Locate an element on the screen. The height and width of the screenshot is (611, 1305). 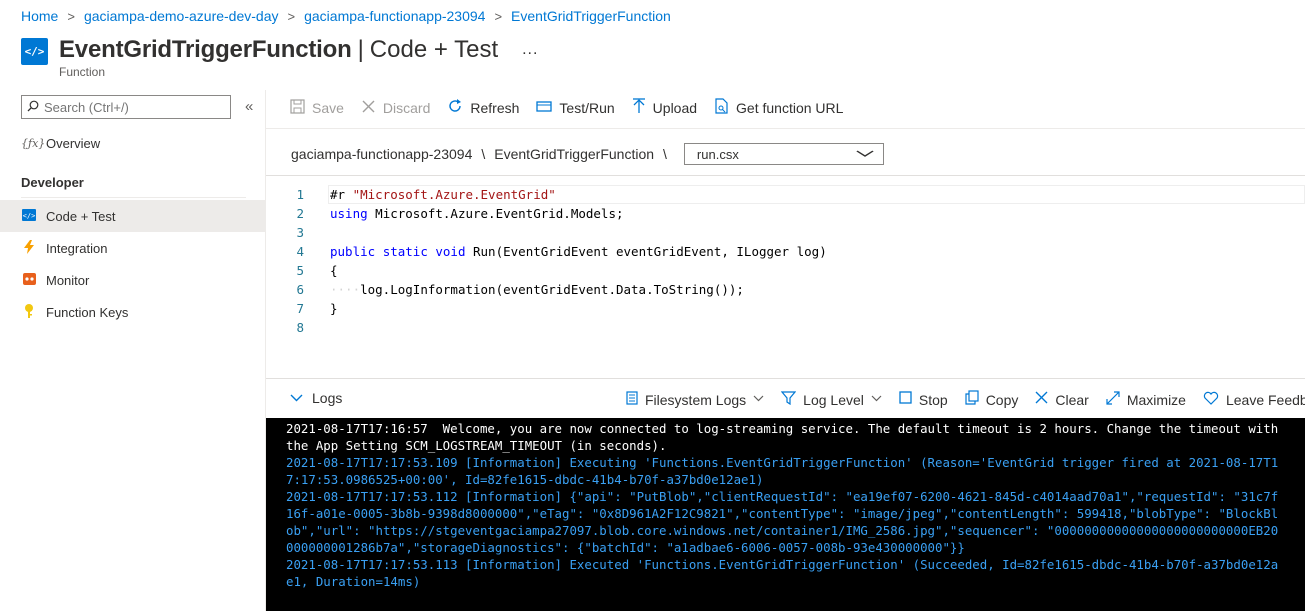
line-number: 2 is located at coordinates (300, 213).